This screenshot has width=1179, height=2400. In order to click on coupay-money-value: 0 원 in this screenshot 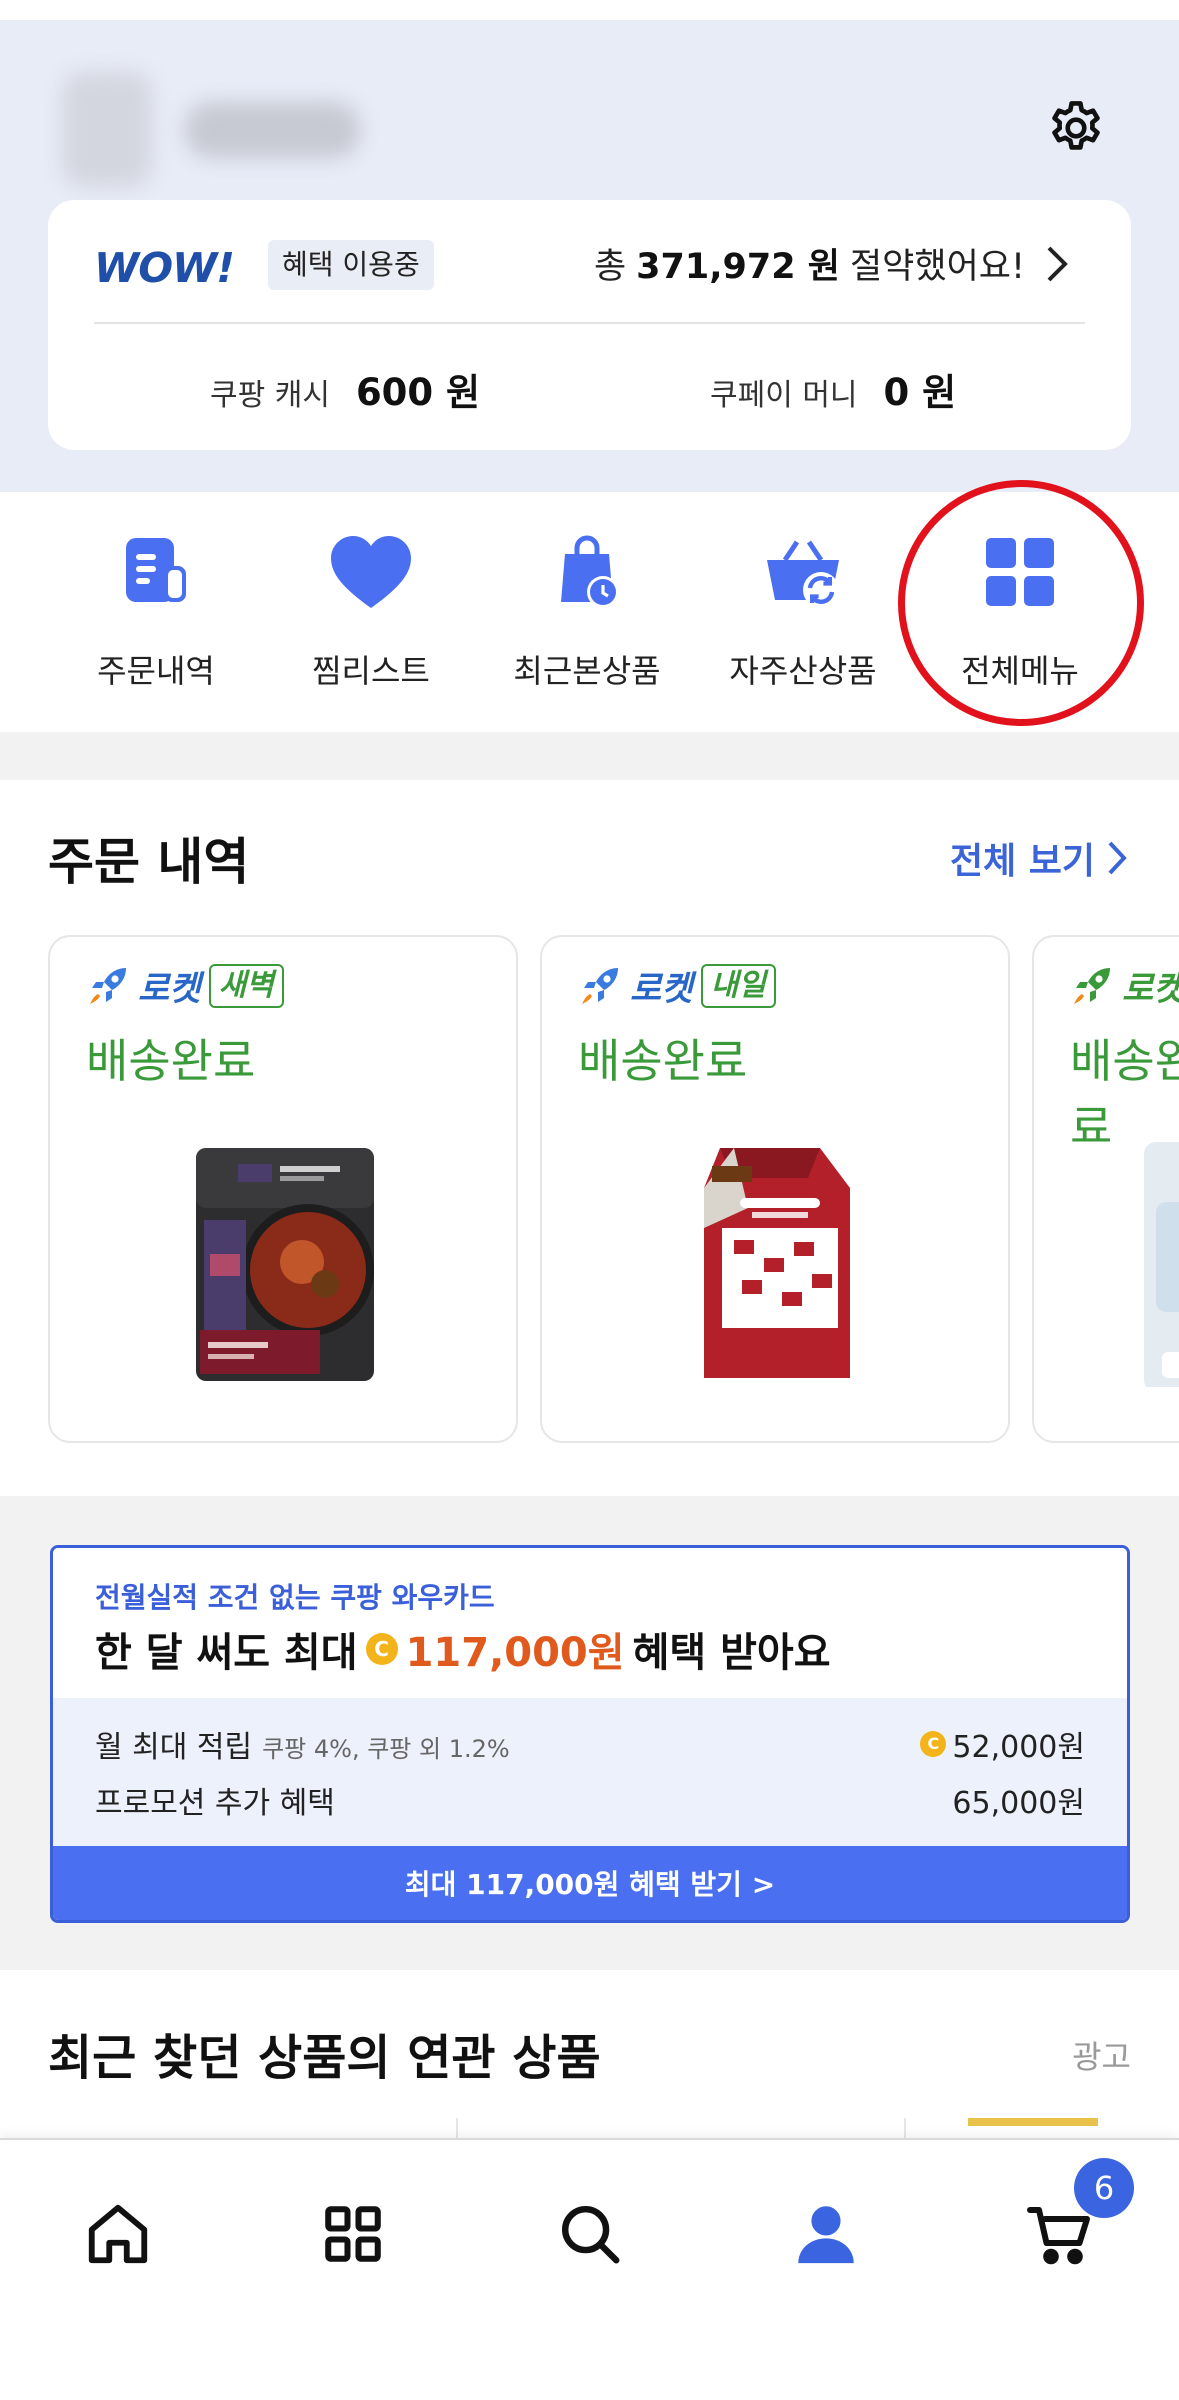, I will do `click(920, 392)`.